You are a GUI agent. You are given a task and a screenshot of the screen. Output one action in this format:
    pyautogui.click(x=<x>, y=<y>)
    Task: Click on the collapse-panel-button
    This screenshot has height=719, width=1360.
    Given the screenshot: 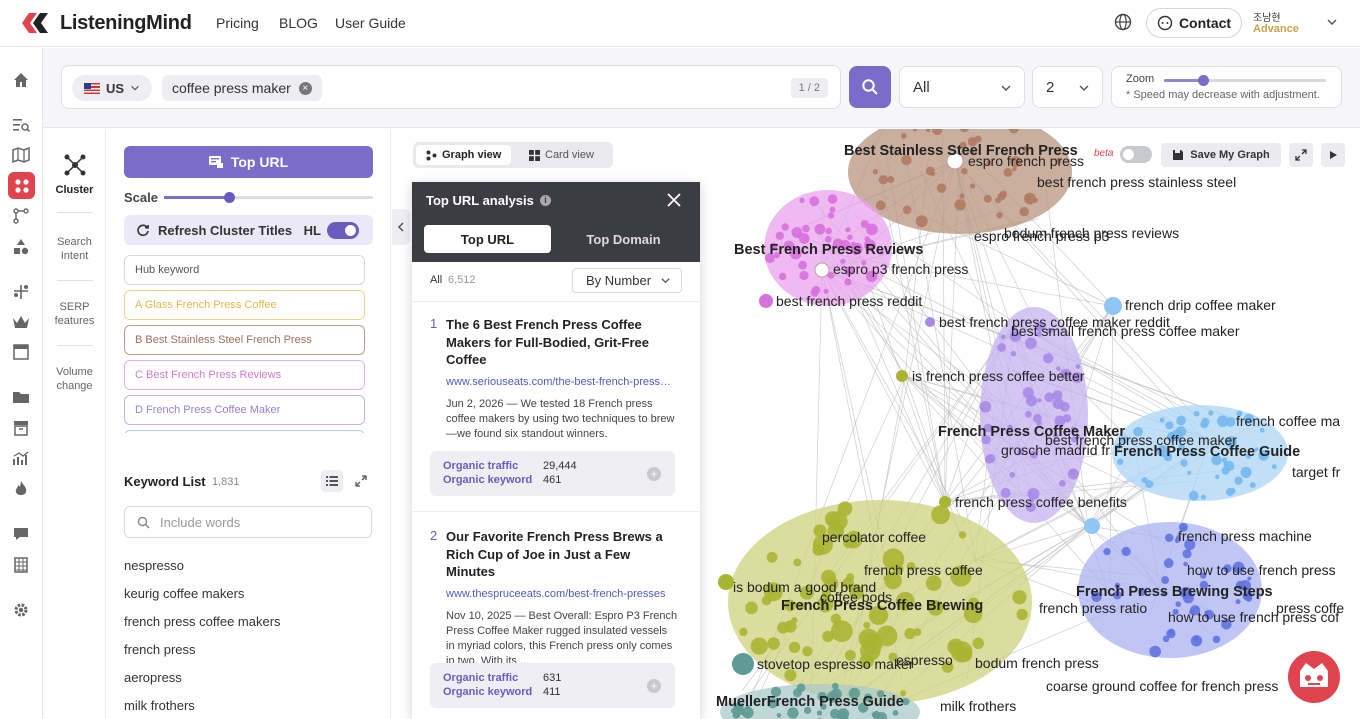 What is the action you would take?
    pyautogui.click(x=401, y=227)
    